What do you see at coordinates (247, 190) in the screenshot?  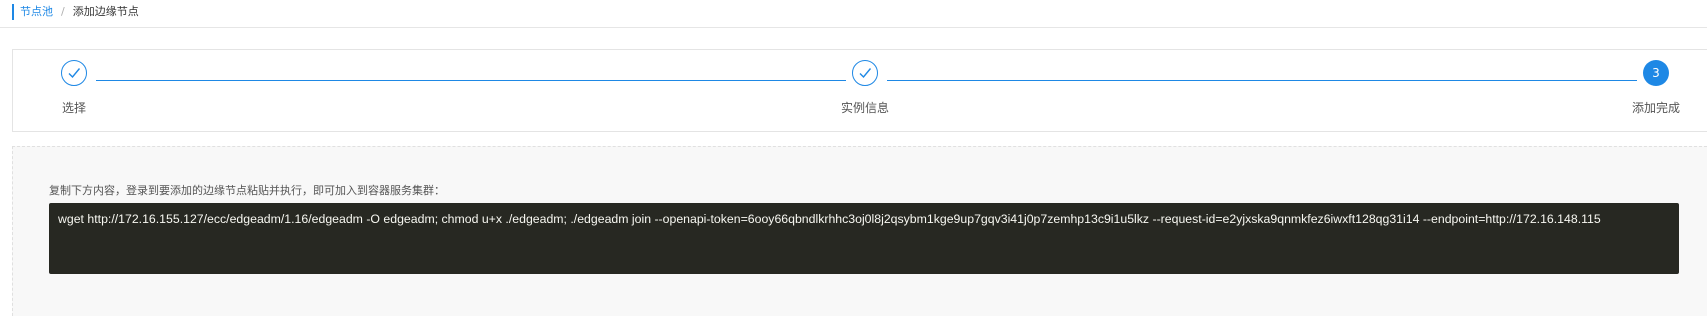 I see `instruction-hint: 复制下方内容，登录到要添加的边缘节点粘贴并执行，即可加入到容器服务集群：` at bounding box center [247, 190].